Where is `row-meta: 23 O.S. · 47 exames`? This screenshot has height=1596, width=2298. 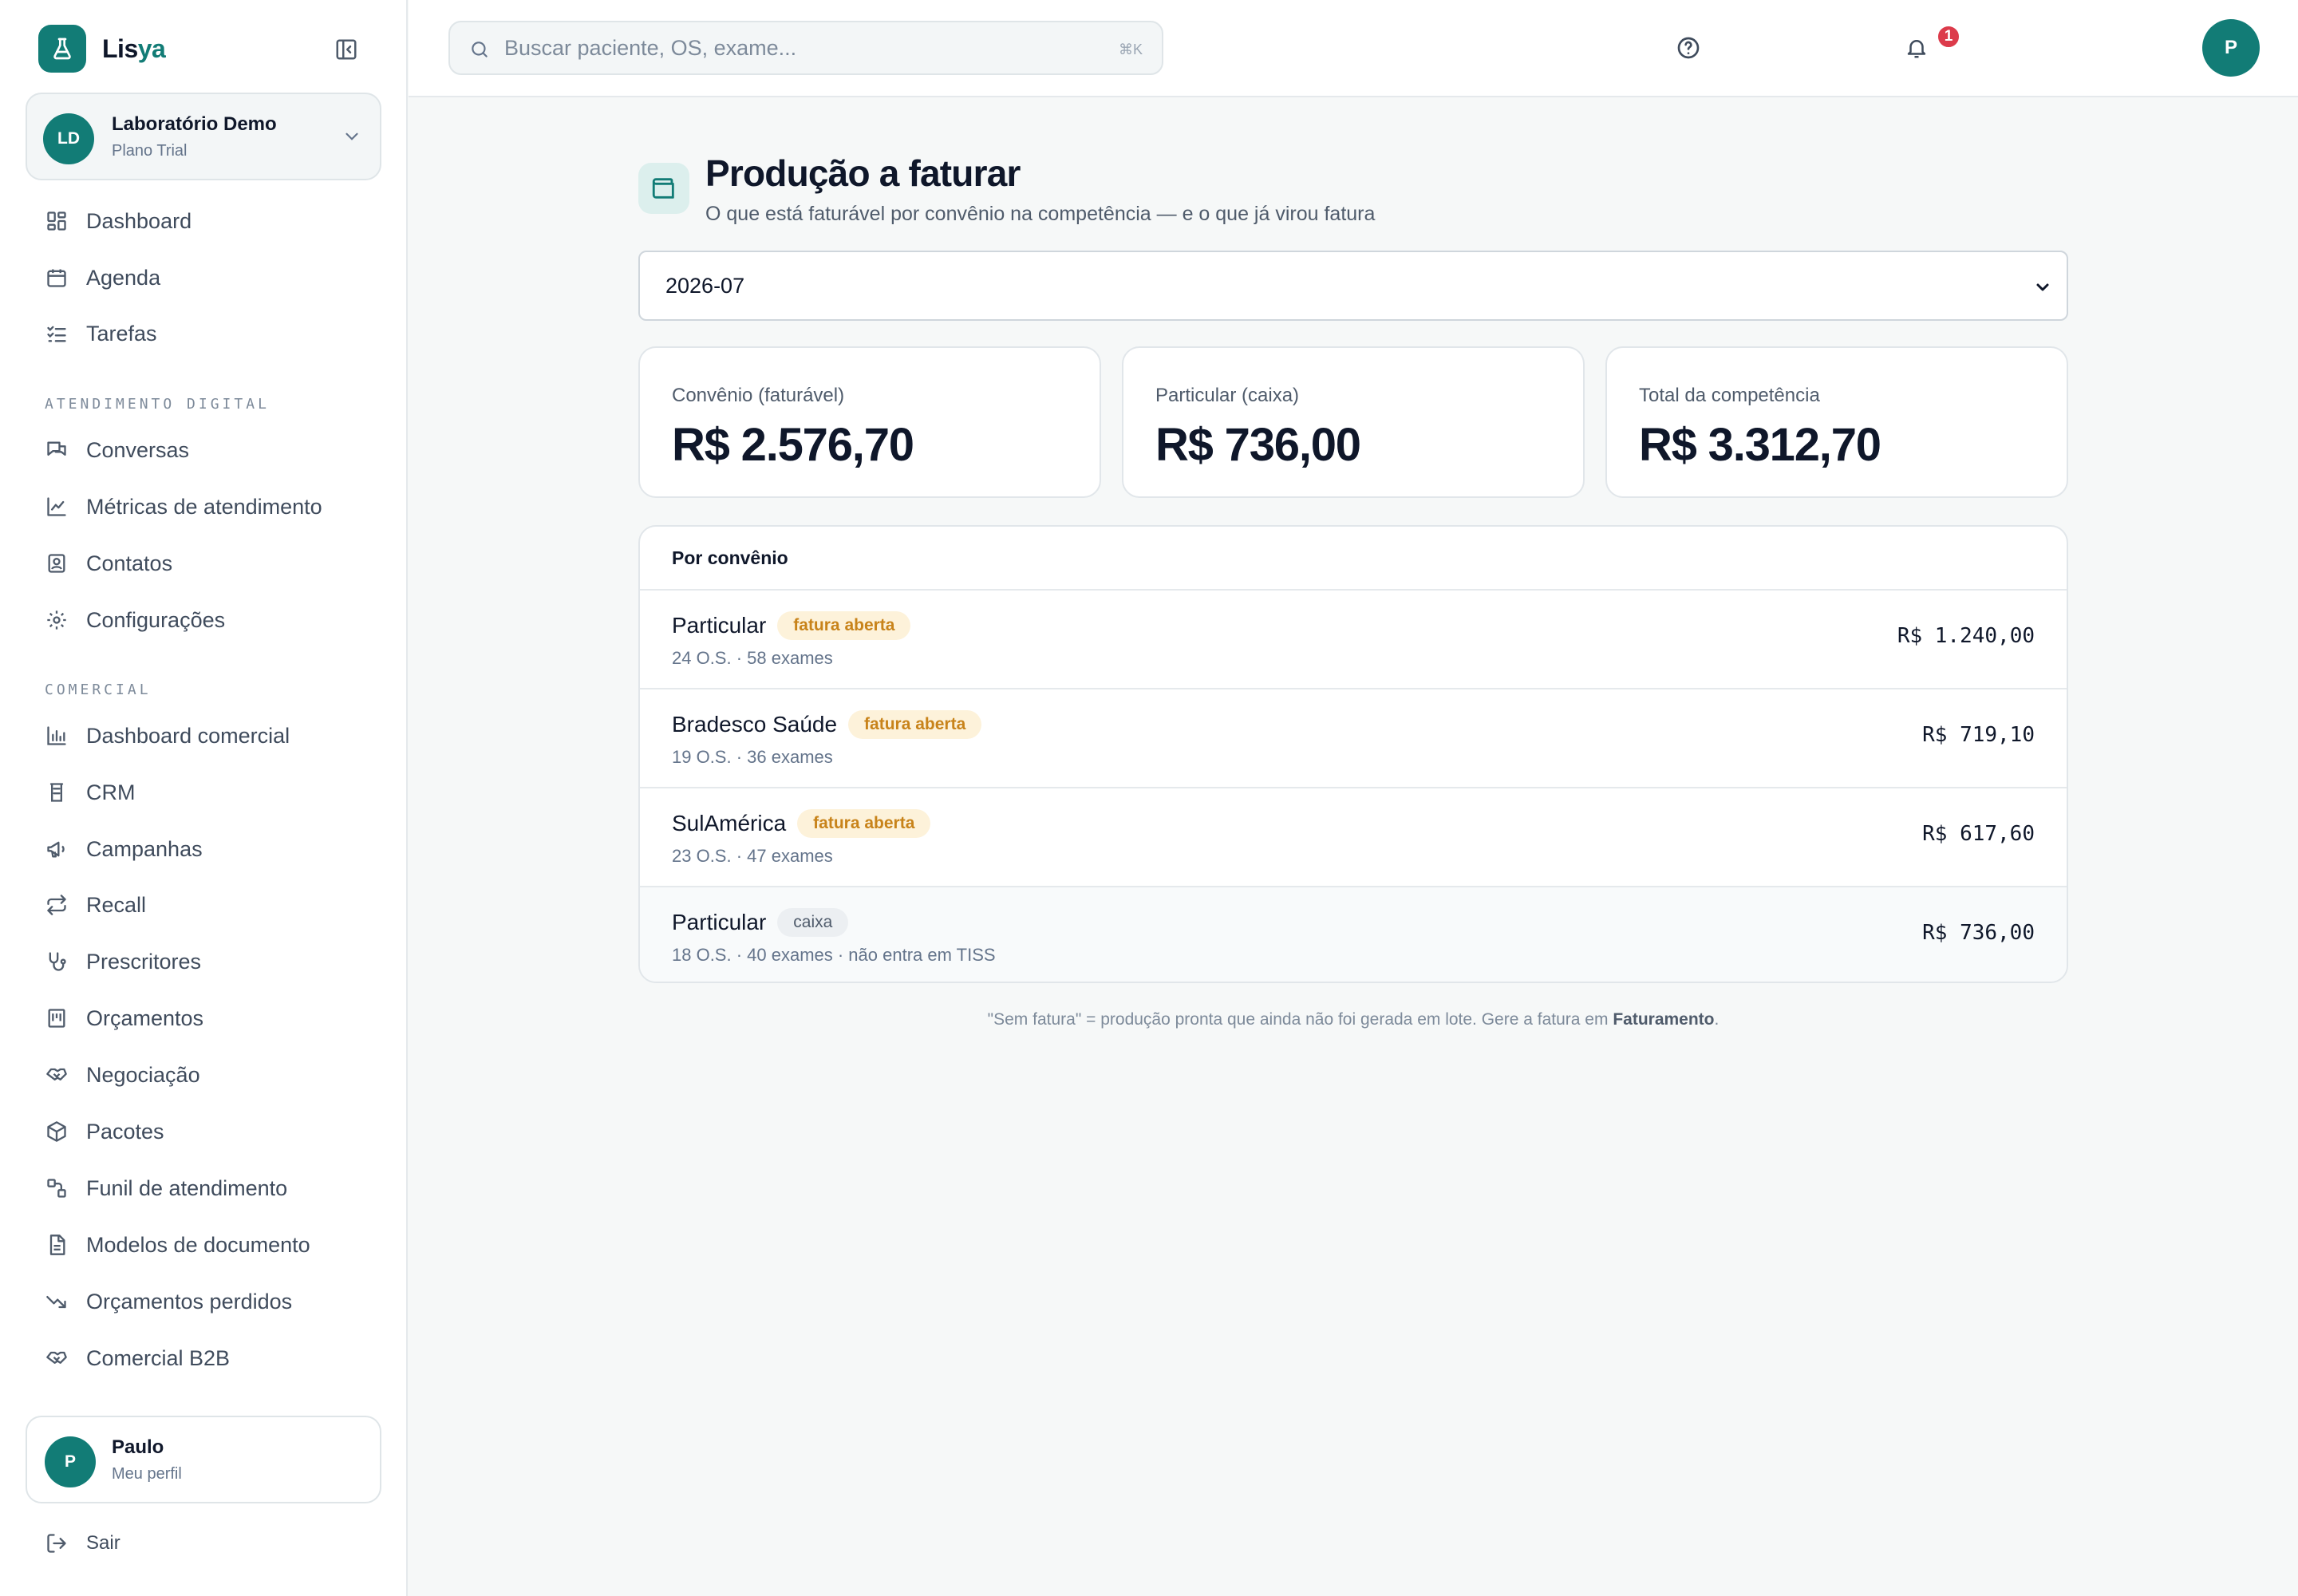 row-meta: 23 O.S. · 47 exames is located at coordinates (753, 856).